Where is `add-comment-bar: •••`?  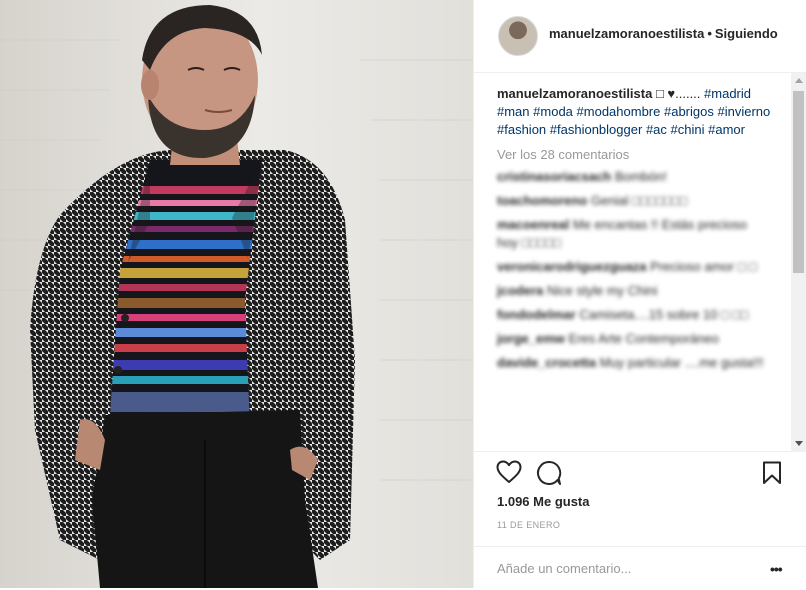 add-comment-bar: ••• is located at coordinates (640, 568).